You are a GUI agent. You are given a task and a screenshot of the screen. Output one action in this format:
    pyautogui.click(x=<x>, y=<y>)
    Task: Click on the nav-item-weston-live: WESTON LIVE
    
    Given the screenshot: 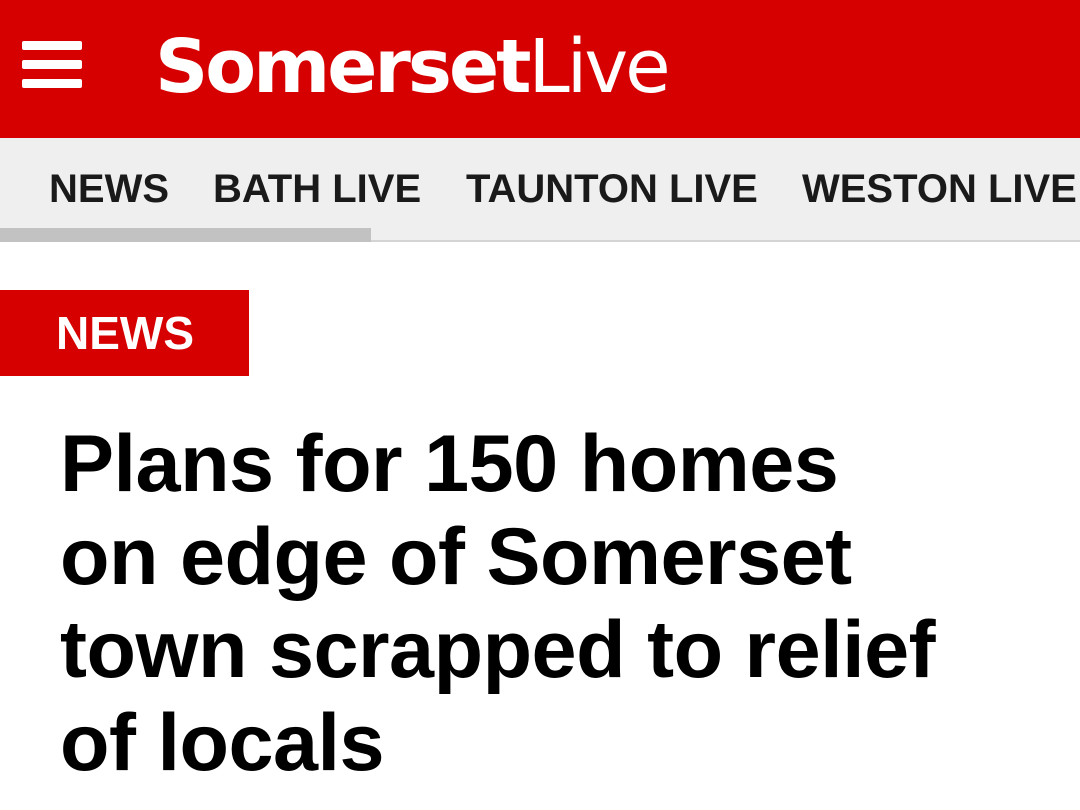 What is the action you would take?
    pyautogui.click(x=939, y=189)
    